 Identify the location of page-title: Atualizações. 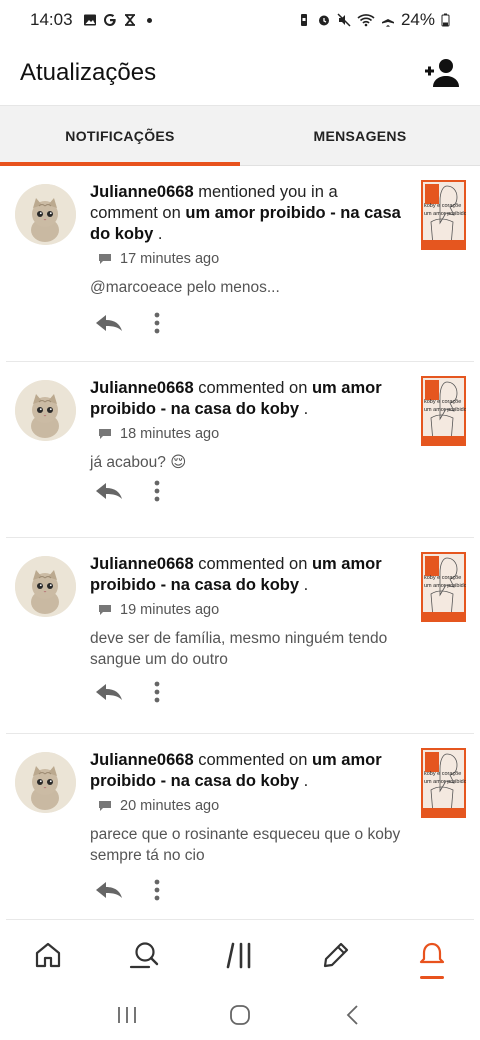
(88, 72).